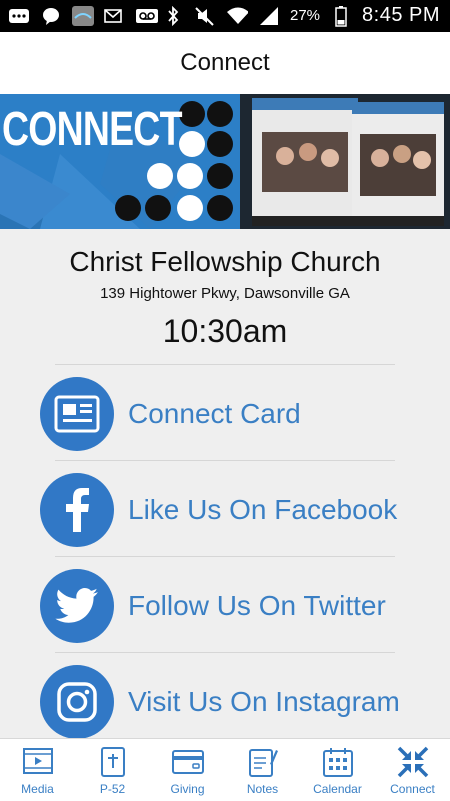  What do you see at coordinates (401, 15) in the screenshot?
I see `clock: 8:45 PM` at bounding box center [401, 15].